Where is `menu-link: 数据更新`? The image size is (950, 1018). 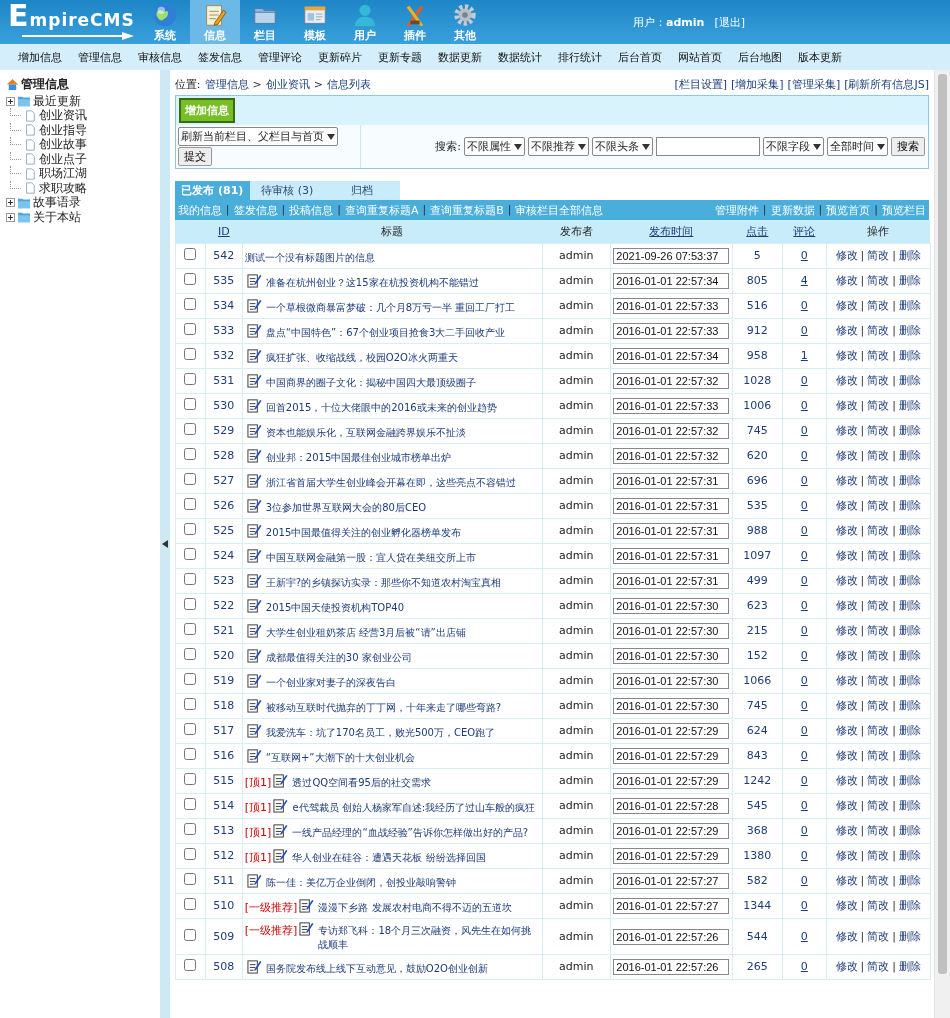 menu-link: 数据更新 is located at coordinates (460, 57).